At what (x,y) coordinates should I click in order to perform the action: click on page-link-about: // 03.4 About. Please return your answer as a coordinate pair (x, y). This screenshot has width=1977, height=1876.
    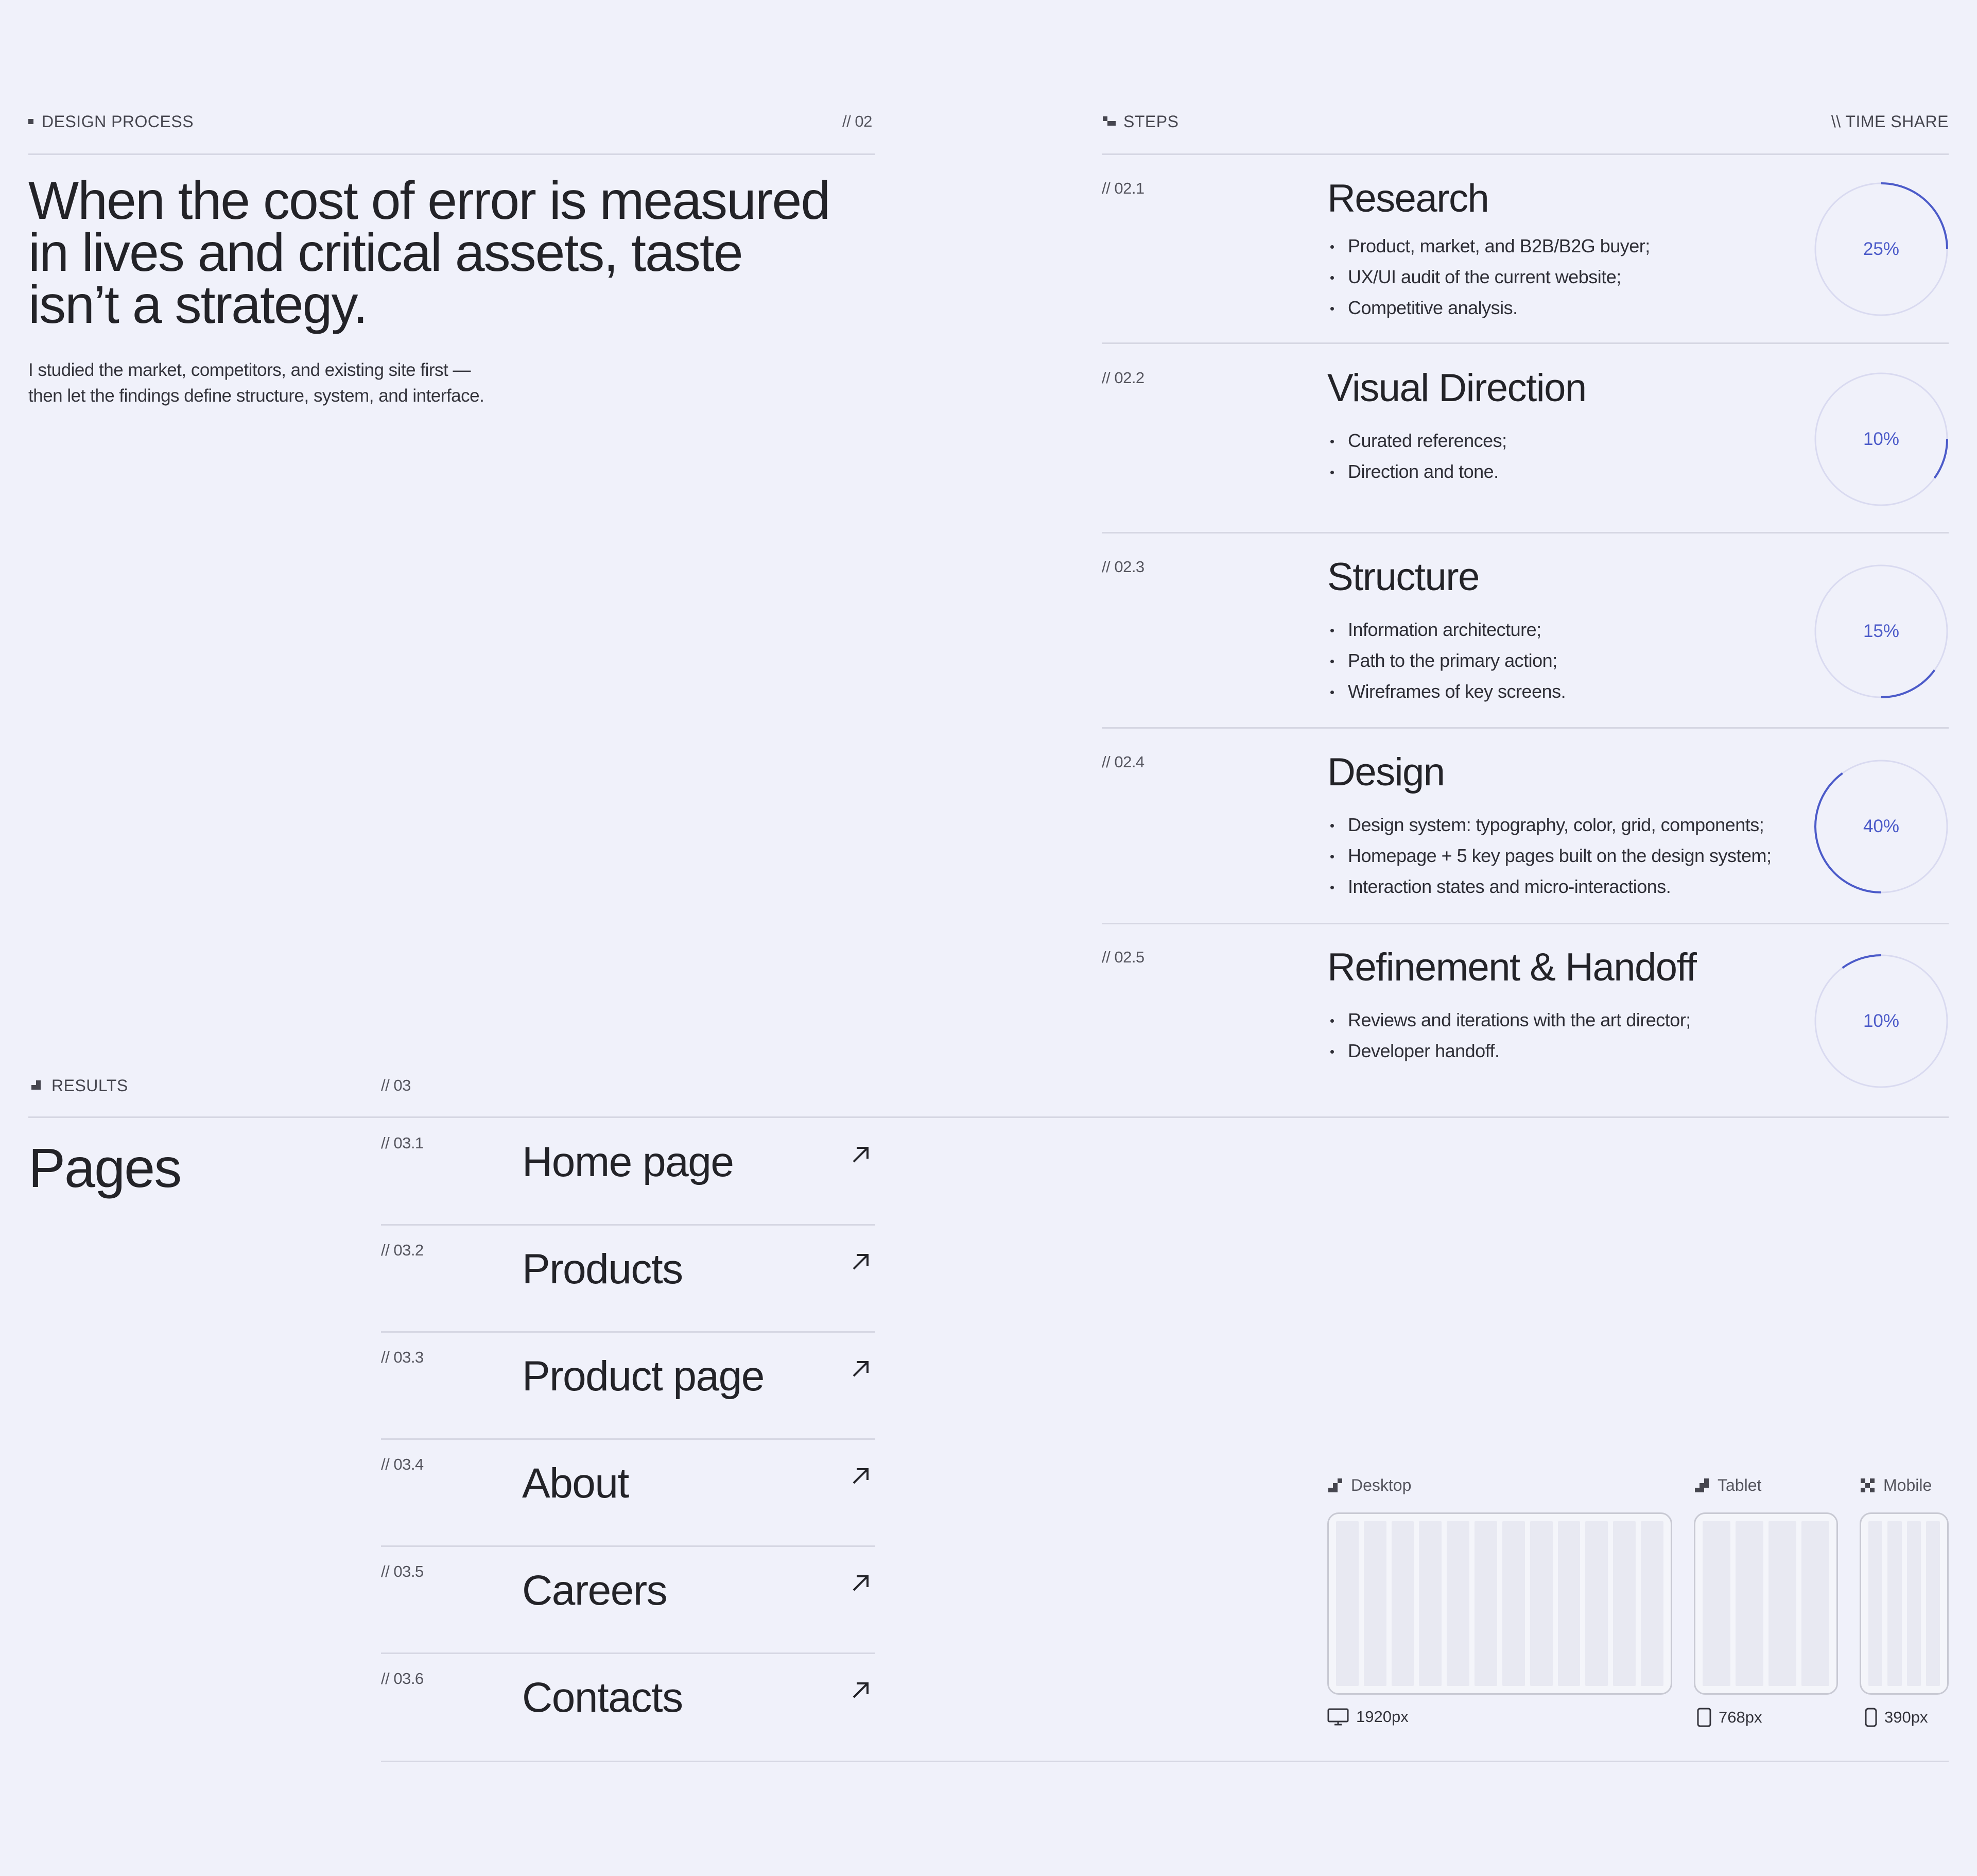
    Looking at the image, I should click on (628, 1493).